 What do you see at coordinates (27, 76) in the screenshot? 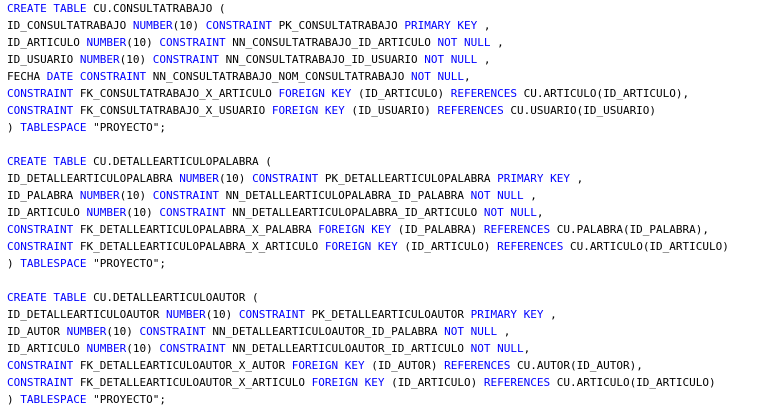
I see `sql-text: FECHA` at bounding box center [27, 76].